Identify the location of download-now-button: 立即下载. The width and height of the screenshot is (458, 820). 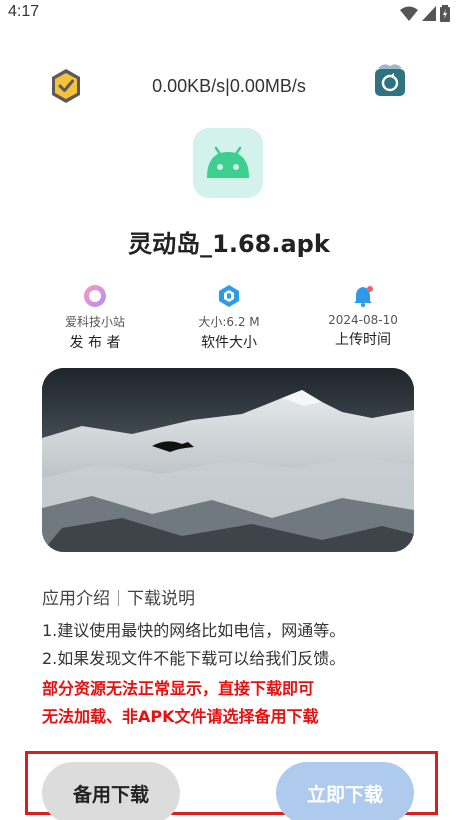
(345, 791).